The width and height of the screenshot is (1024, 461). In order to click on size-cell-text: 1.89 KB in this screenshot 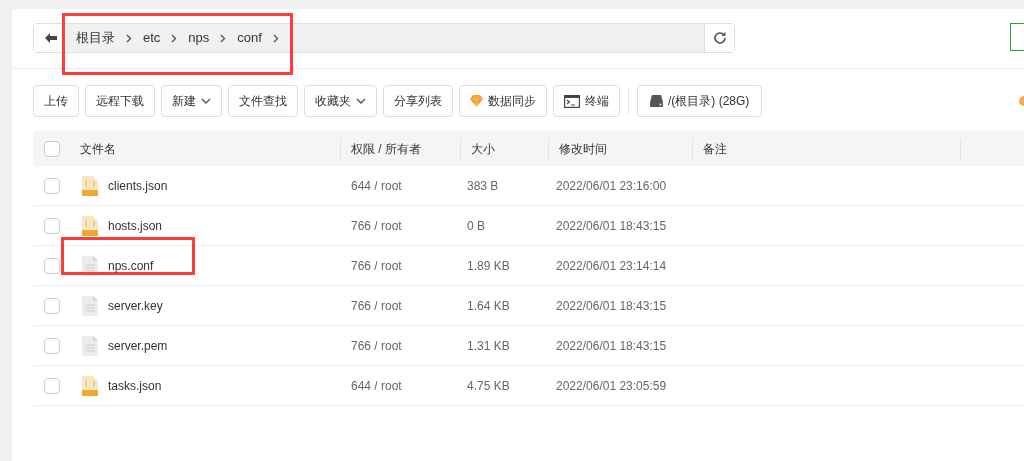, I will do `click(488, 266)`.